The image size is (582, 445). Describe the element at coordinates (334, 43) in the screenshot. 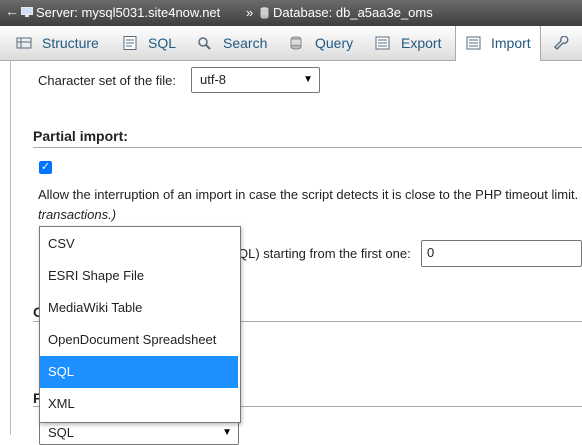

I see `tab-label: Query` at that location.